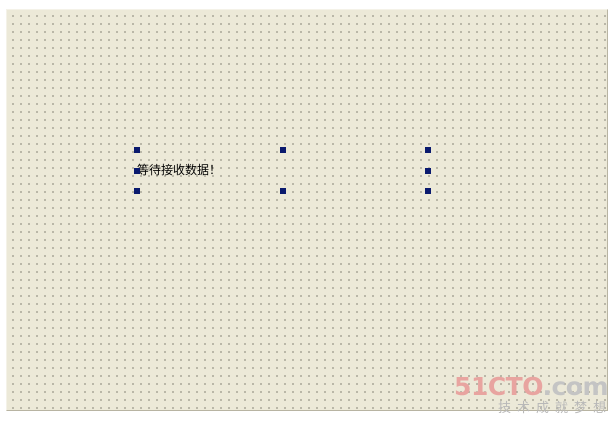 The height and width of the screenshot is (423, 614). I want to click on watermark-logo: 51CTO.com, so click(531, 387).